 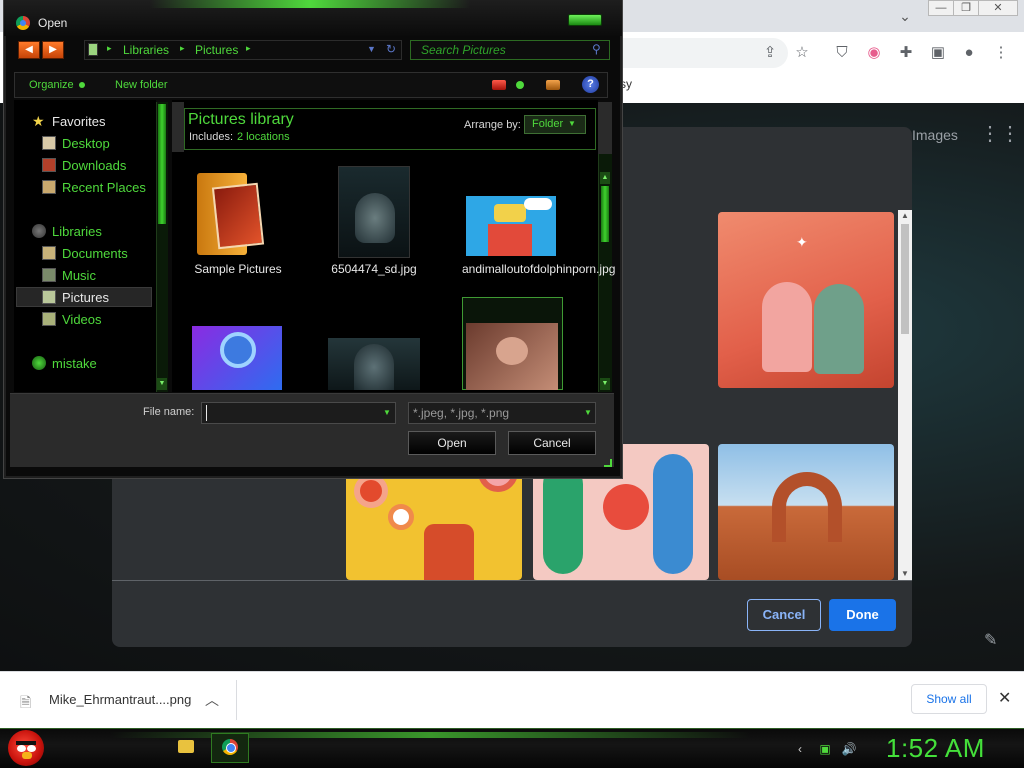 I want to click on file-type-value: *.jpeg, *.jpg, *.png, so click(x=461, y=413).